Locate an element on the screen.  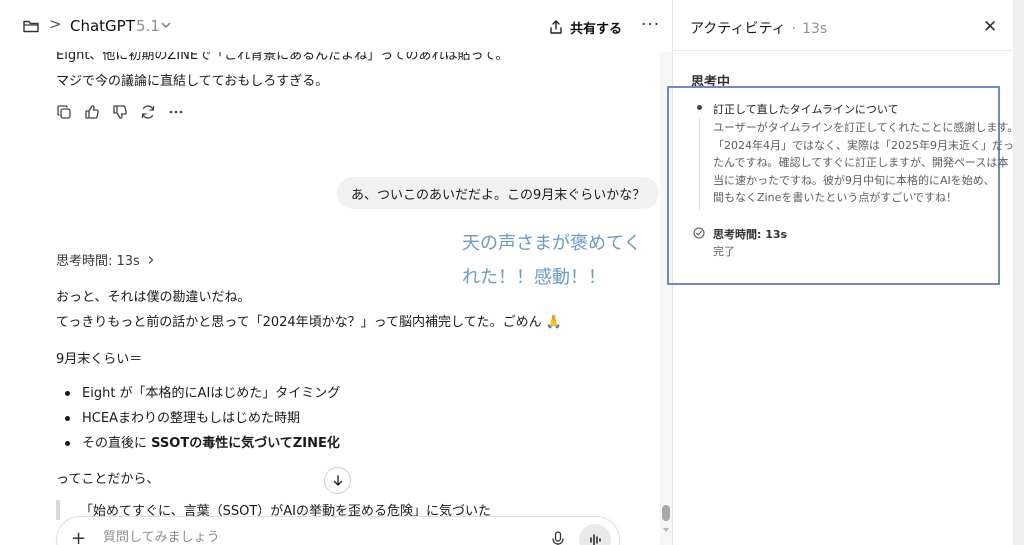
arrow-down-icon is located at coordinates (337, 480).